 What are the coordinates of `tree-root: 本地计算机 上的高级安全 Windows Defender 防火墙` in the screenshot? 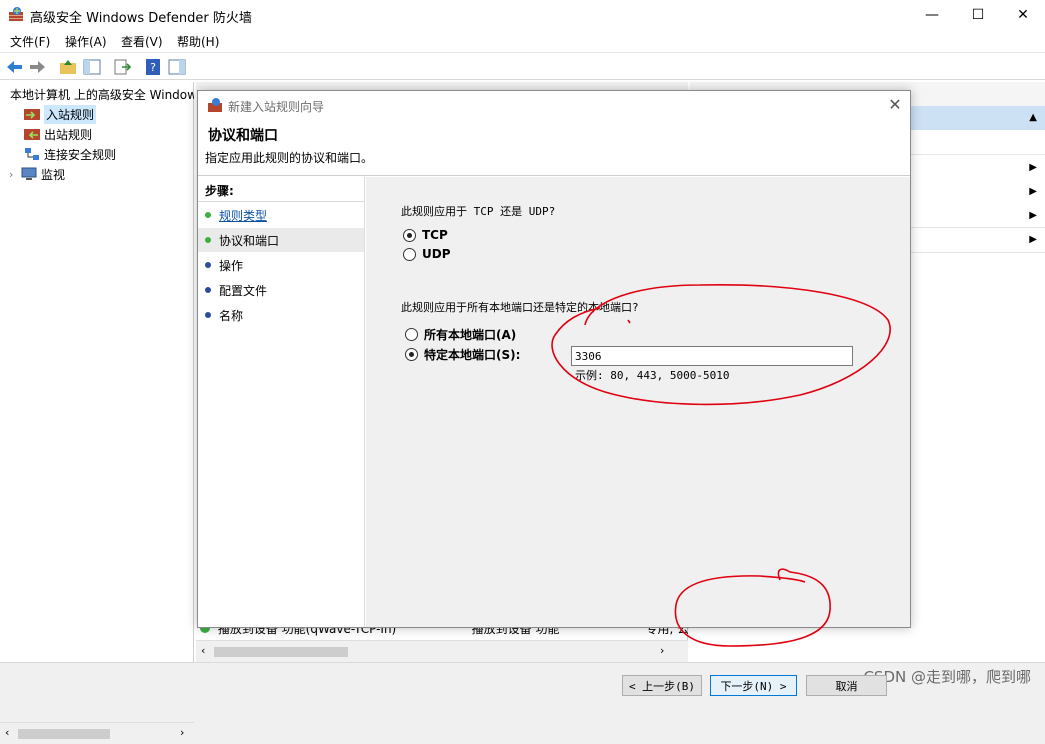 It's located at (100, 94).